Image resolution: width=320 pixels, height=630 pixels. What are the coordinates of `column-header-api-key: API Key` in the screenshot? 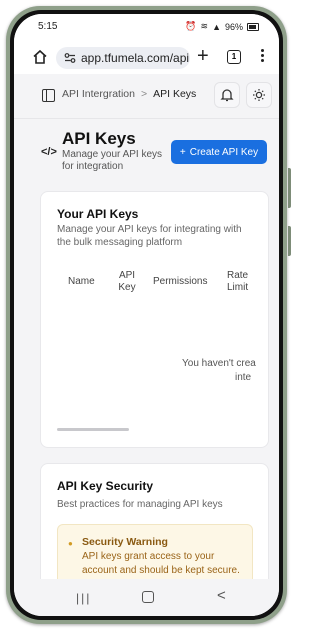 It's located at (127, 281).